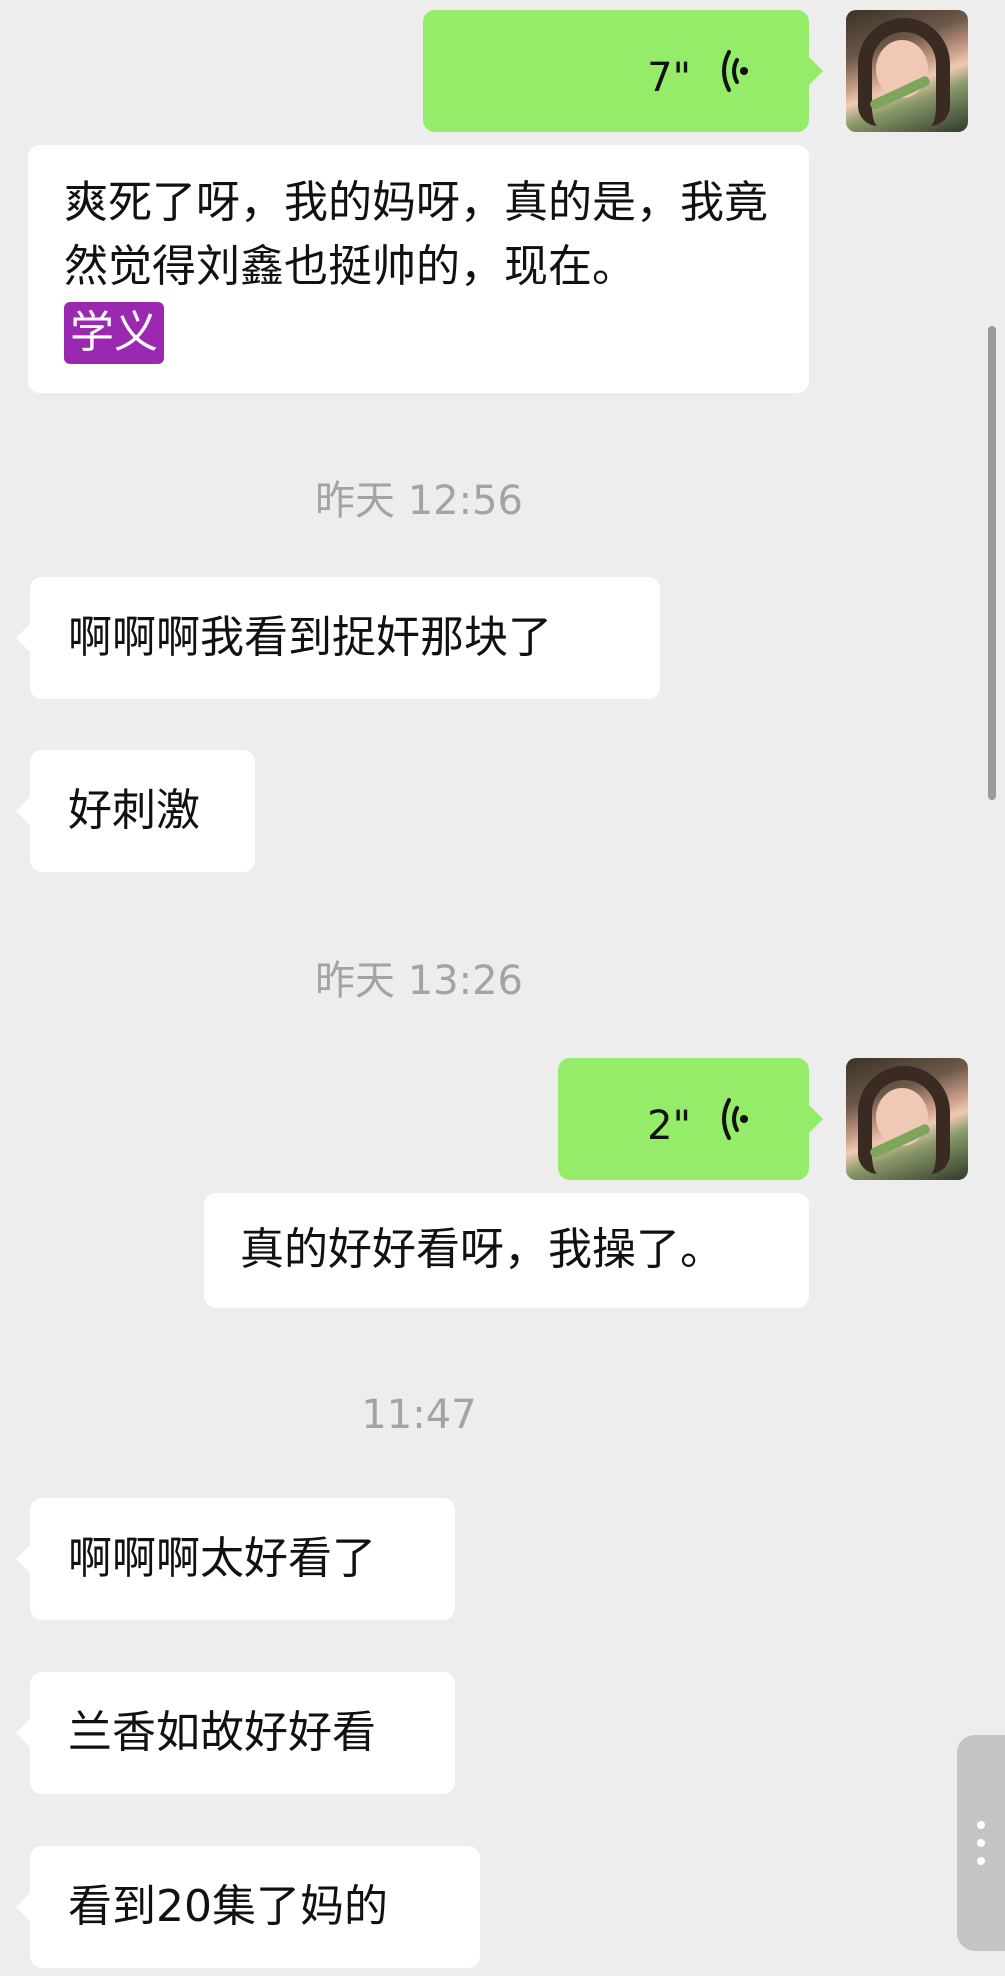 This screenshot has height=1976, width=1005. I want to click on highlighted-text: 学义, so click(114, 333).